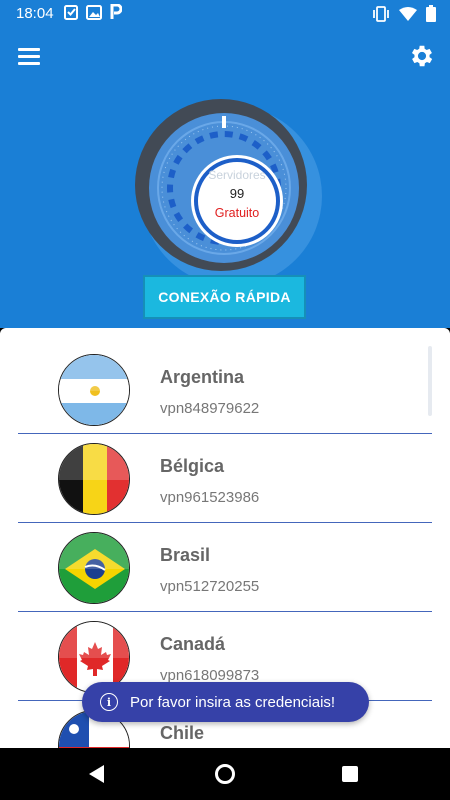 This screenshot has height=800, width=450. I want to click on country-name: Chile, so click(182, 733).